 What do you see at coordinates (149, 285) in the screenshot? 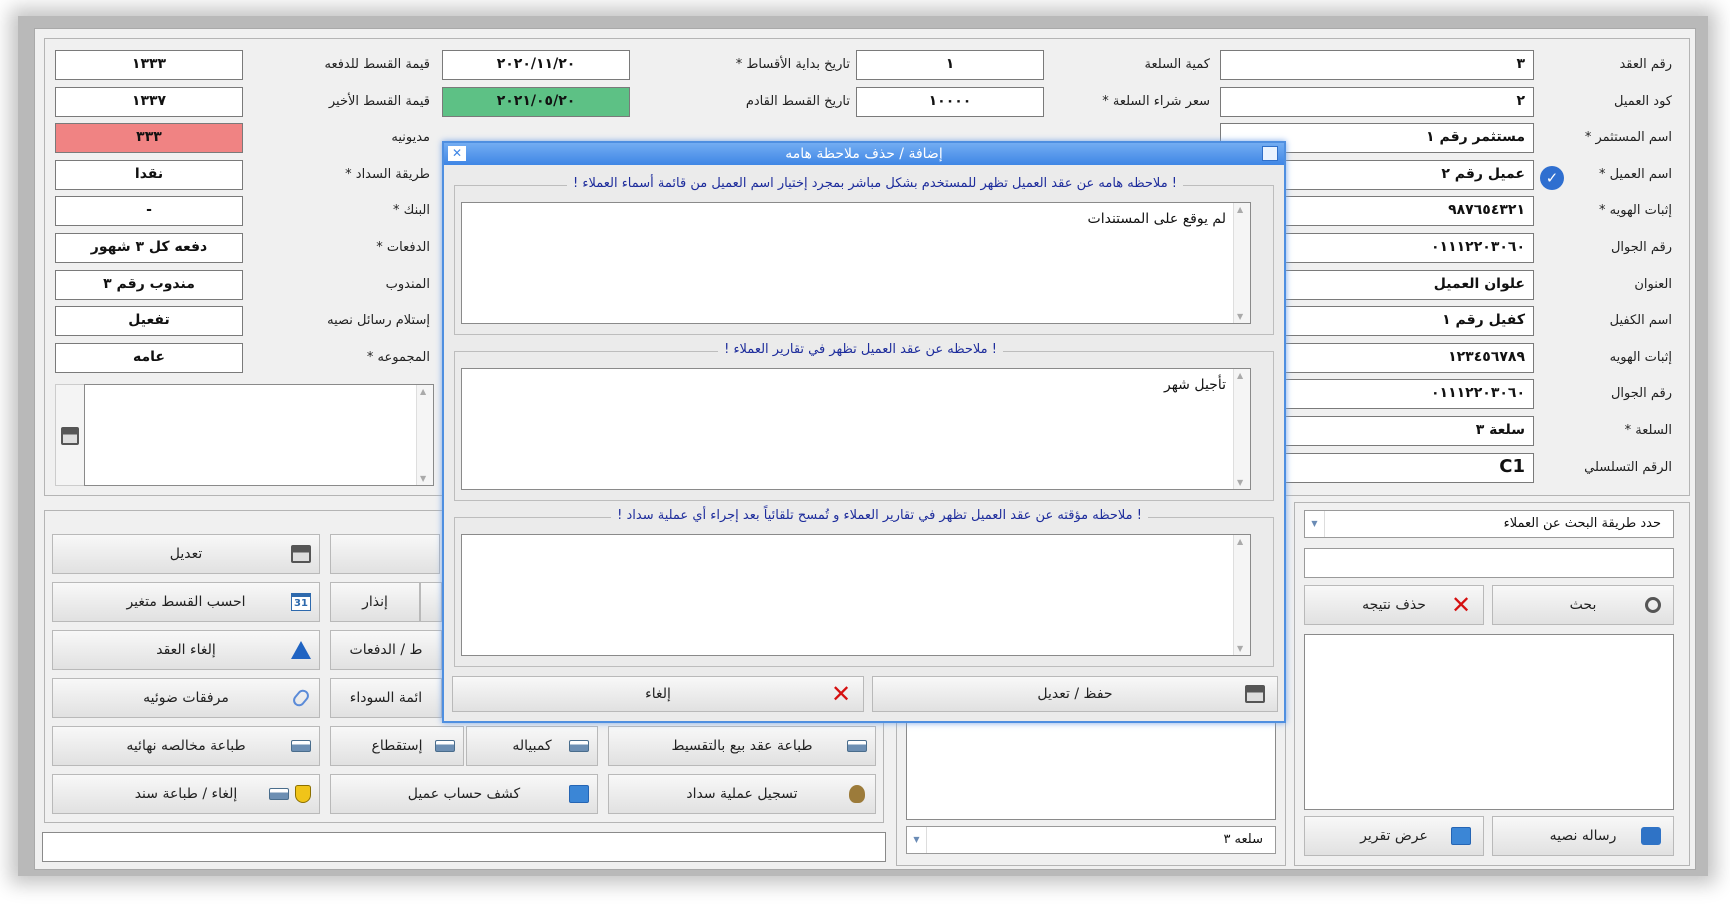
I see `col4-field-6: مندوب رقم ٣` at bounding box center [149, 285].